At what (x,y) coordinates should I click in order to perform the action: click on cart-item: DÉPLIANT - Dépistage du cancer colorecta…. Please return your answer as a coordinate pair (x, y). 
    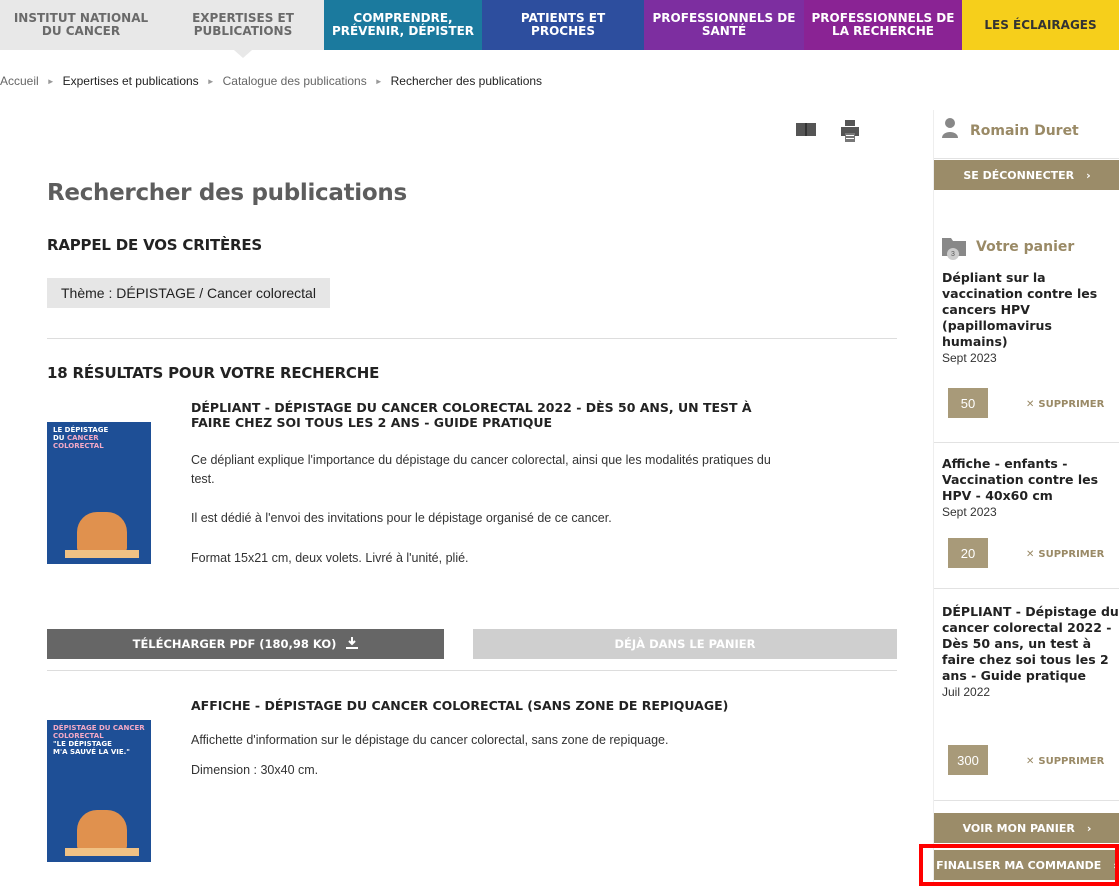
    Looking at the image, I should click on (1030, 651).